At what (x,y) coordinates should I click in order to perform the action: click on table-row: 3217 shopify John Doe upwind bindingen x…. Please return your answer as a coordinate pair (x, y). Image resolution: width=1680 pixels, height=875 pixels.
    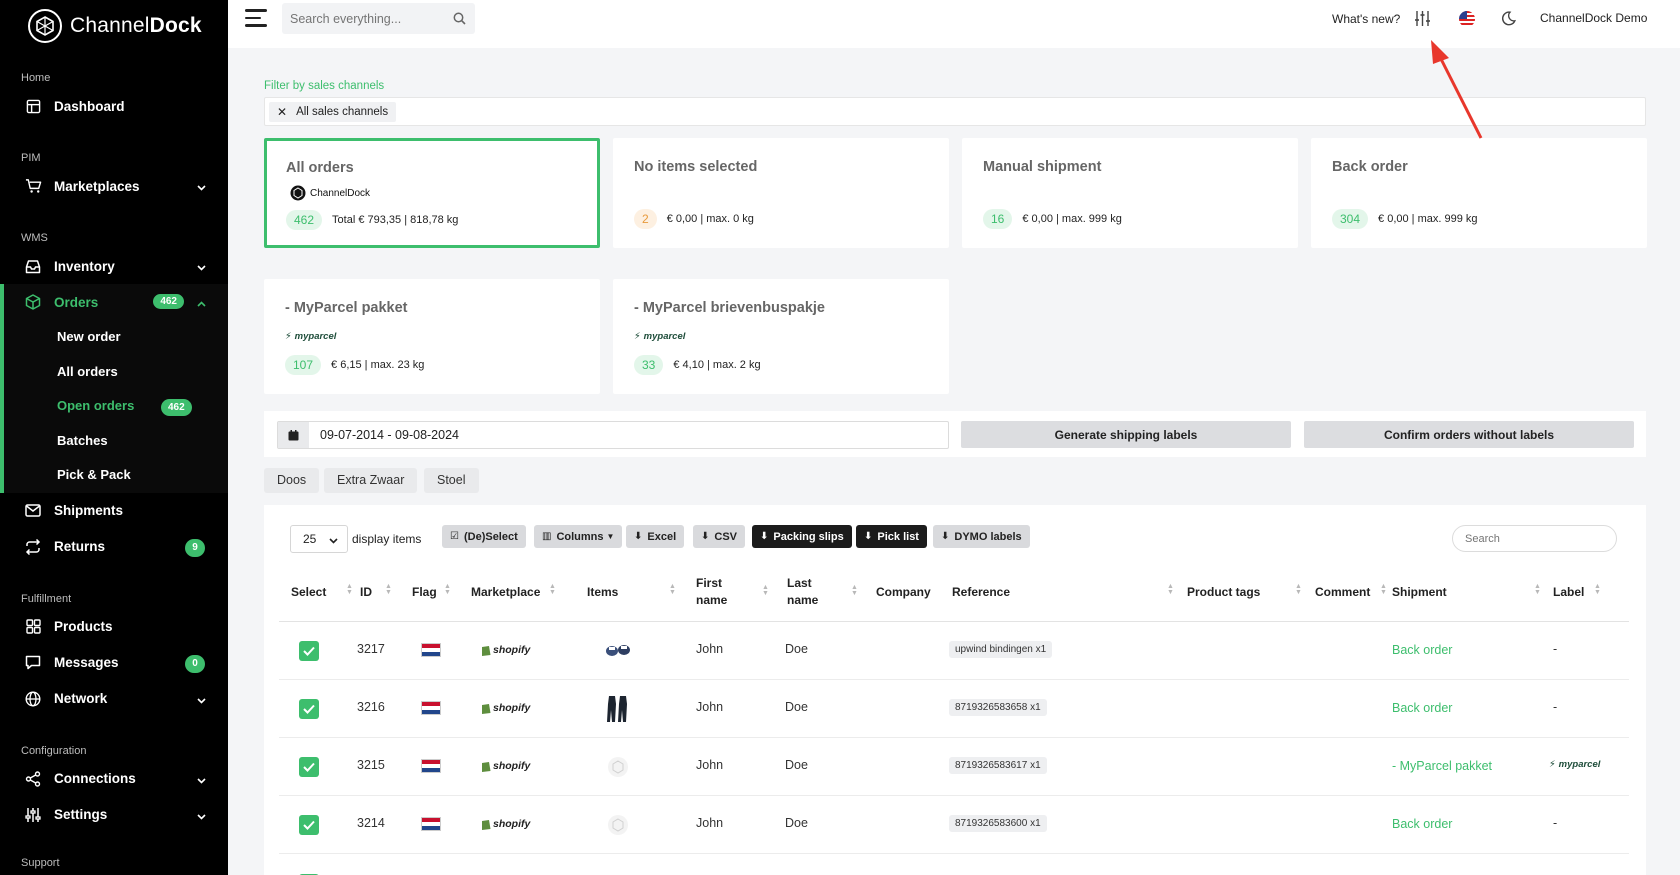
    Looking at the image, I should click on (954, 651).